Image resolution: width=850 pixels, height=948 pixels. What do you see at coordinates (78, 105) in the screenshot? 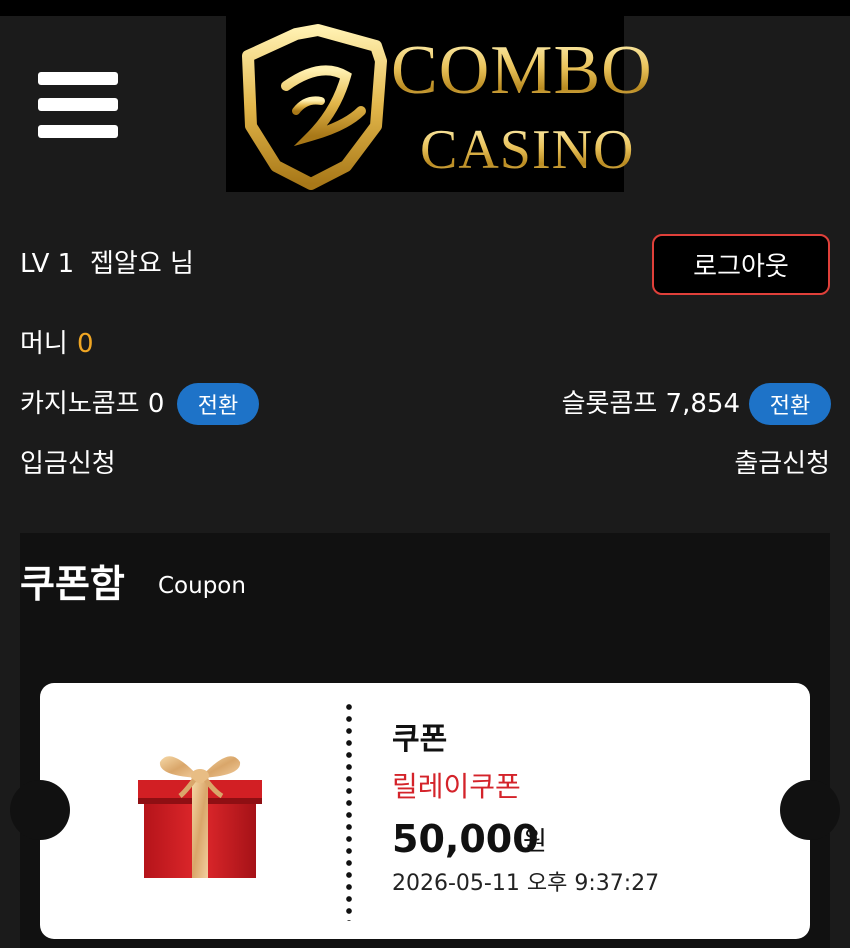
I see `hamburger-menu-icon` at bounding box center [78, 105].